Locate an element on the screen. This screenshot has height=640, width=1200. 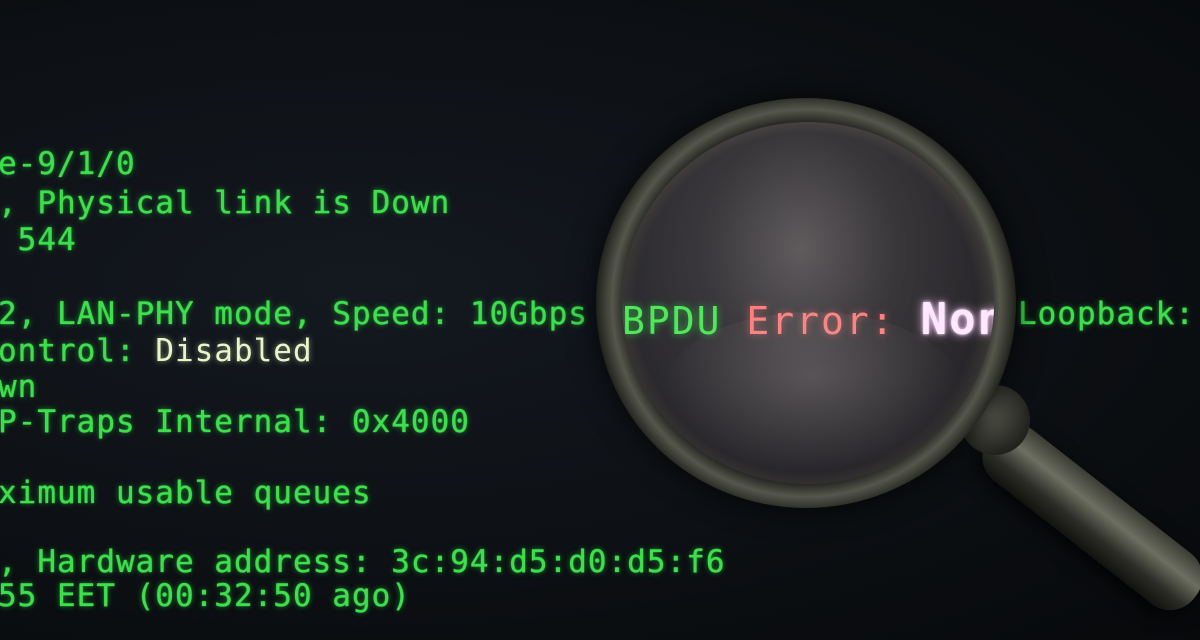
terminal-line-1: e-9/1/0 is located at coordinates (68, 164).